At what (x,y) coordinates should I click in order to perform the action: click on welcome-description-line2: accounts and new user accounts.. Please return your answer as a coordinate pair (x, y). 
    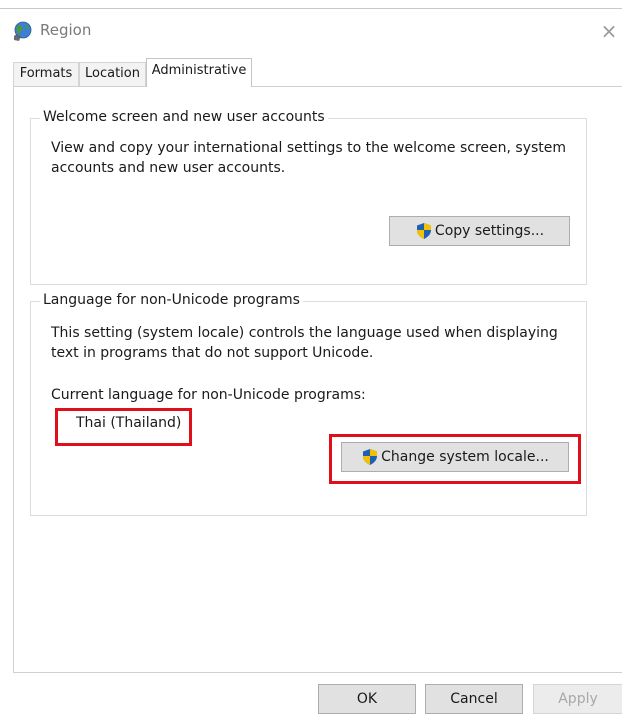
    Looking at the image, I should click on (168, 168).